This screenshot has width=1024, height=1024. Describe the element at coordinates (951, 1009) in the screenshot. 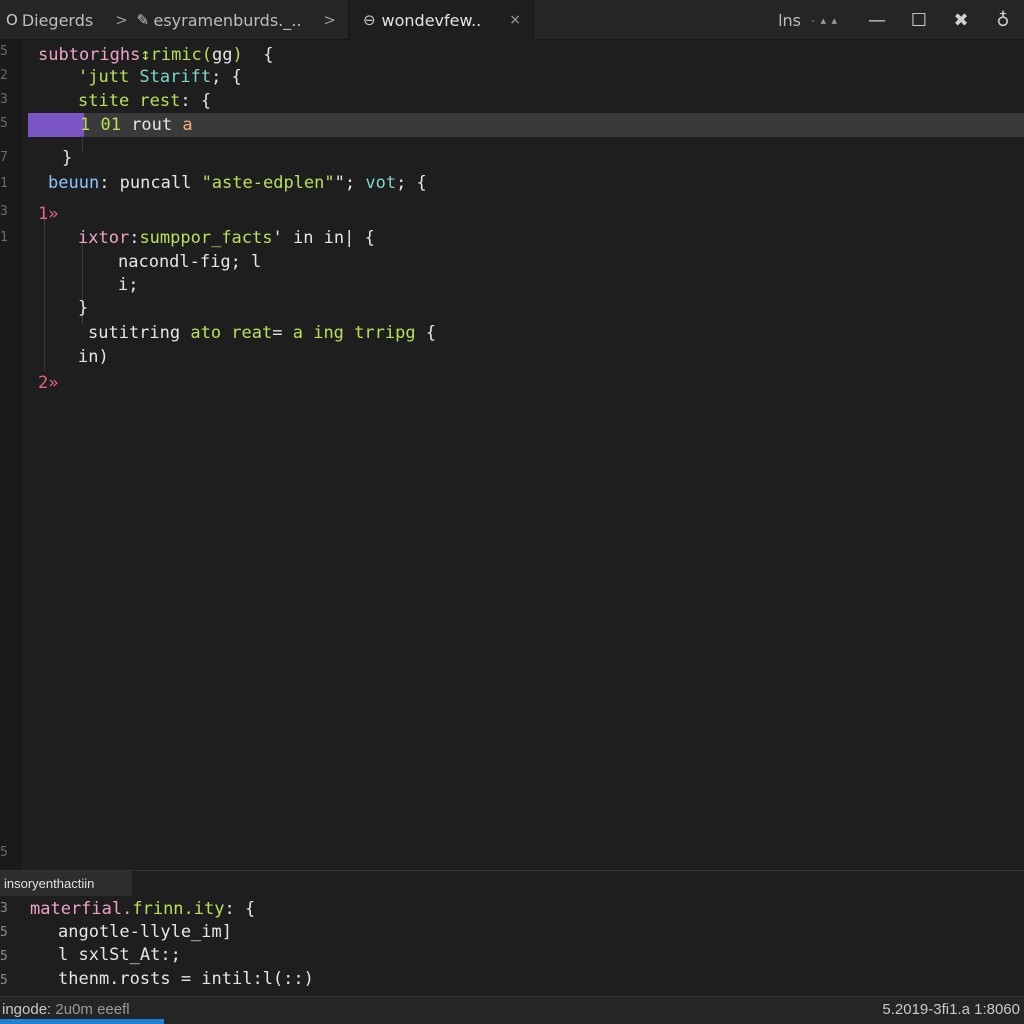

I see `status-position: 5.2019-3fi1.a 1:8060` at that location.